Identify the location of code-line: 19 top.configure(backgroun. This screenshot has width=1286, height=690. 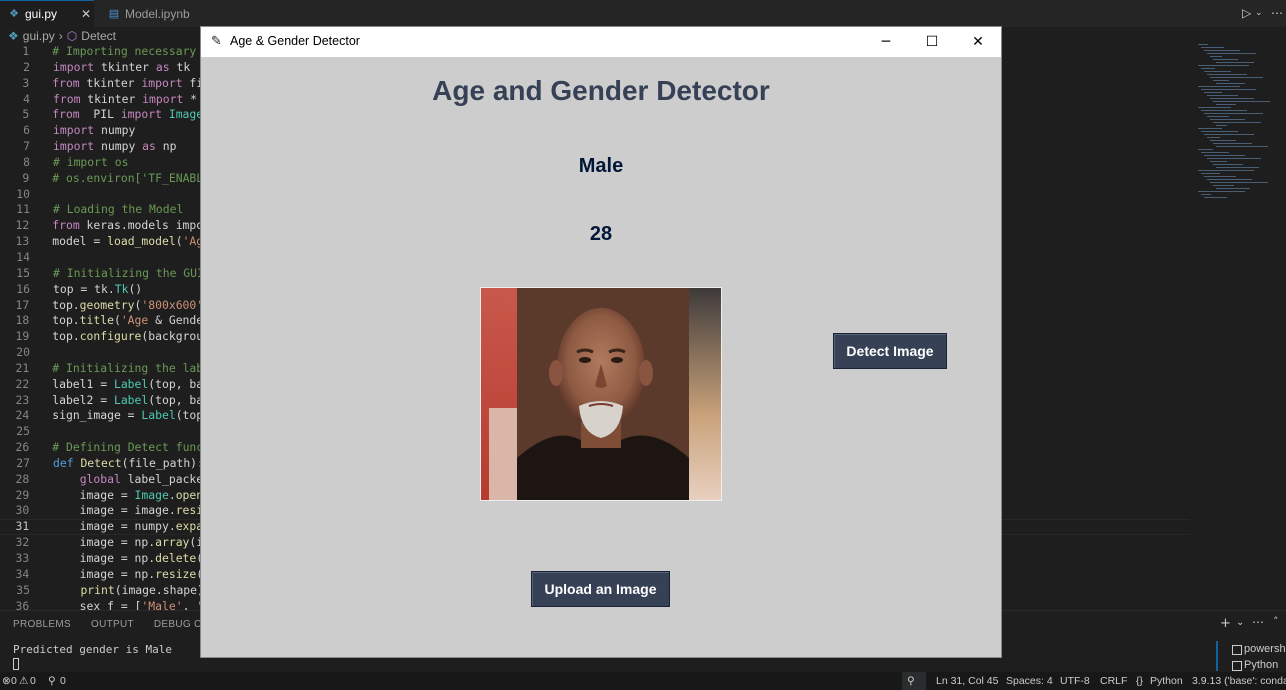
(105, 337).